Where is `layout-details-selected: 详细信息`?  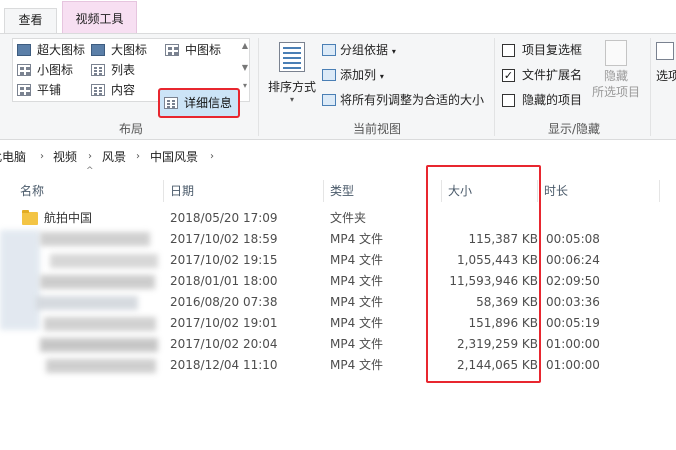 layout-details-selected: 详细信息 is located at coordinates (199, 103).